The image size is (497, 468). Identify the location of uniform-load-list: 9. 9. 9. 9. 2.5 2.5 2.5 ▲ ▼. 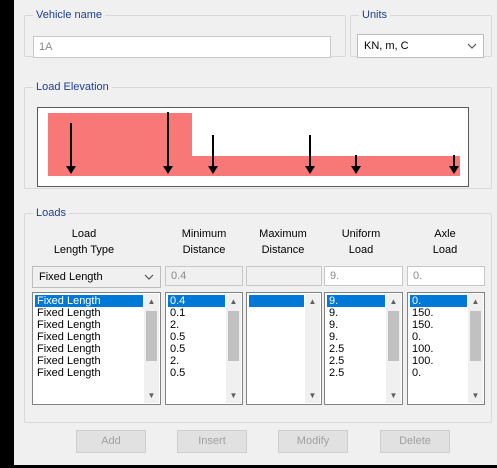
(363, 348).